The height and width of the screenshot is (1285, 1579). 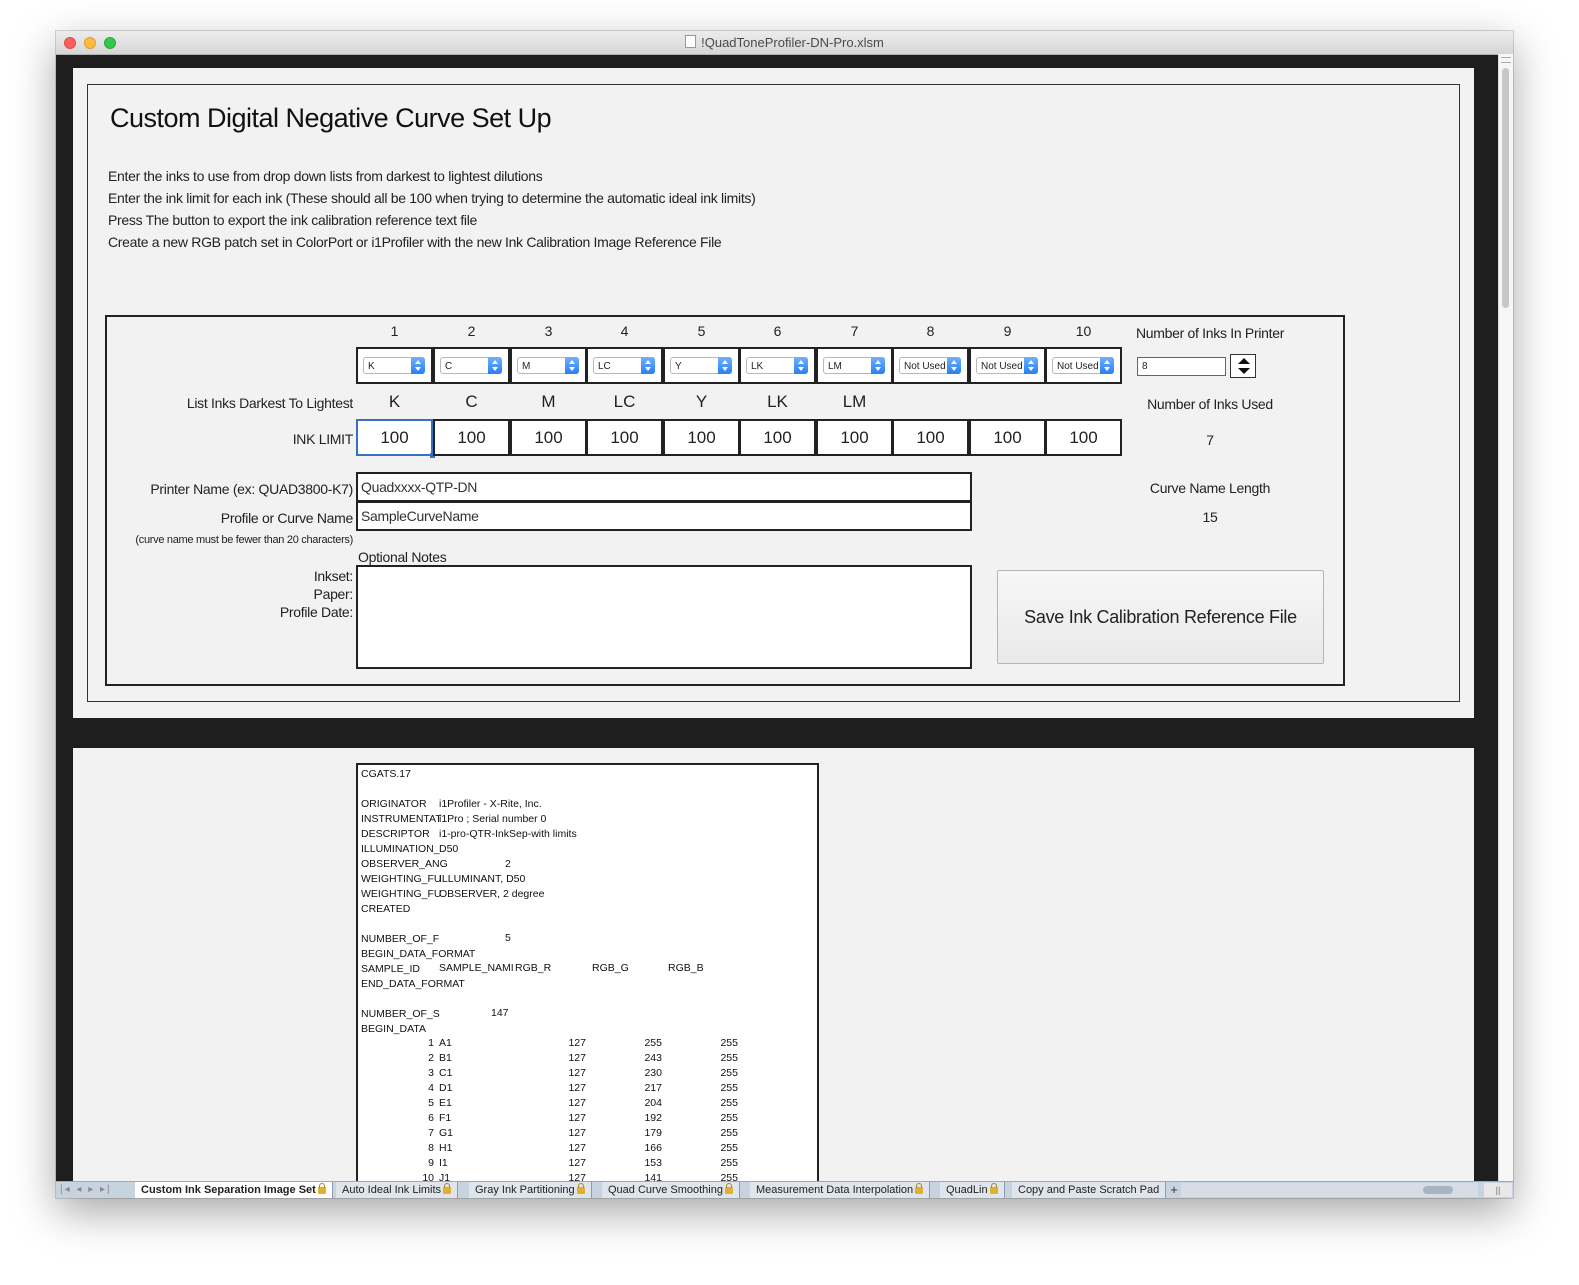 What do you see at coordinates (1244, 371) in the screenshot?
I see `stepper-down-icon` at bounding box center [1244, 371].